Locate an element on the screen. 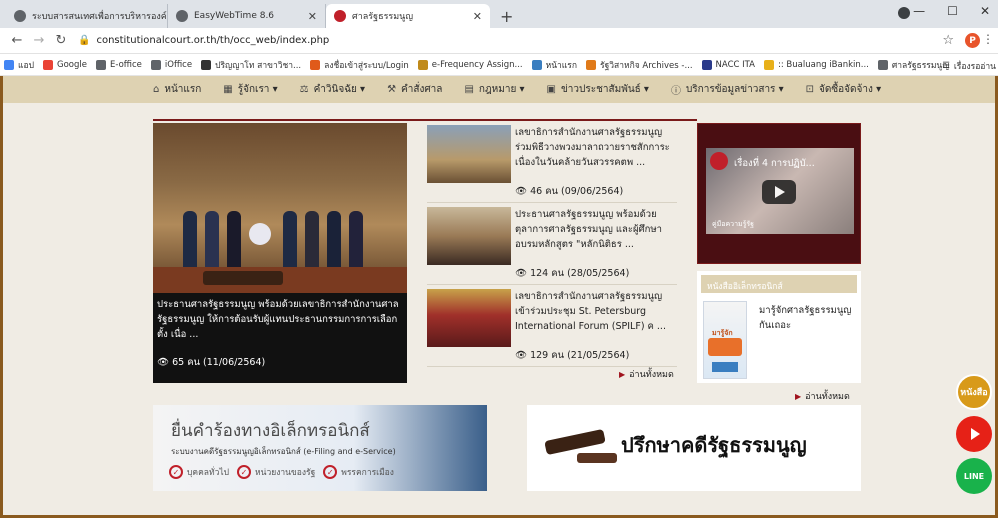 The height and width of the screenshot is (518, 998). read-all-label: อ่านทั้งหมด is located at coordinates (827, 397).